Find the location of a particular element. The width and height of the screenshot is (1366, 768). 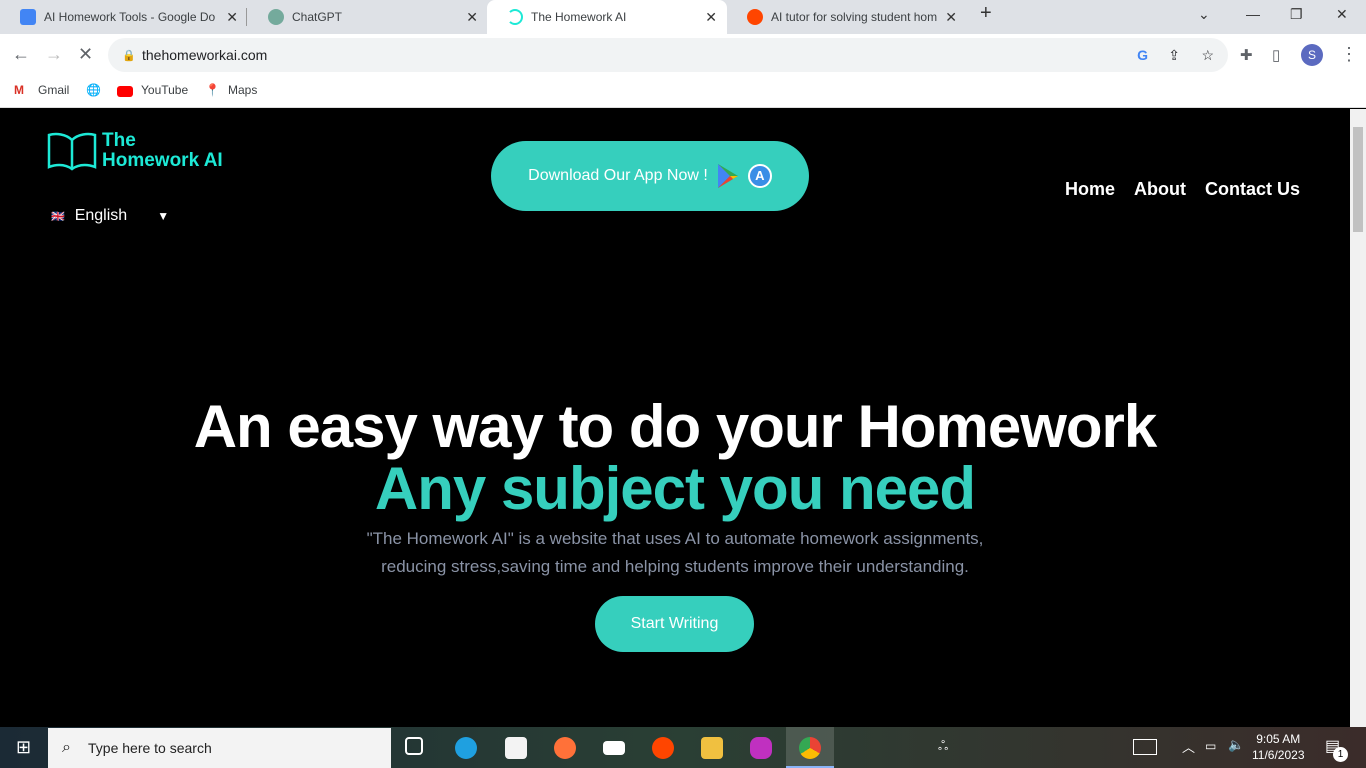

site-logo: The Homework AI is located at coordinates (134, 152).